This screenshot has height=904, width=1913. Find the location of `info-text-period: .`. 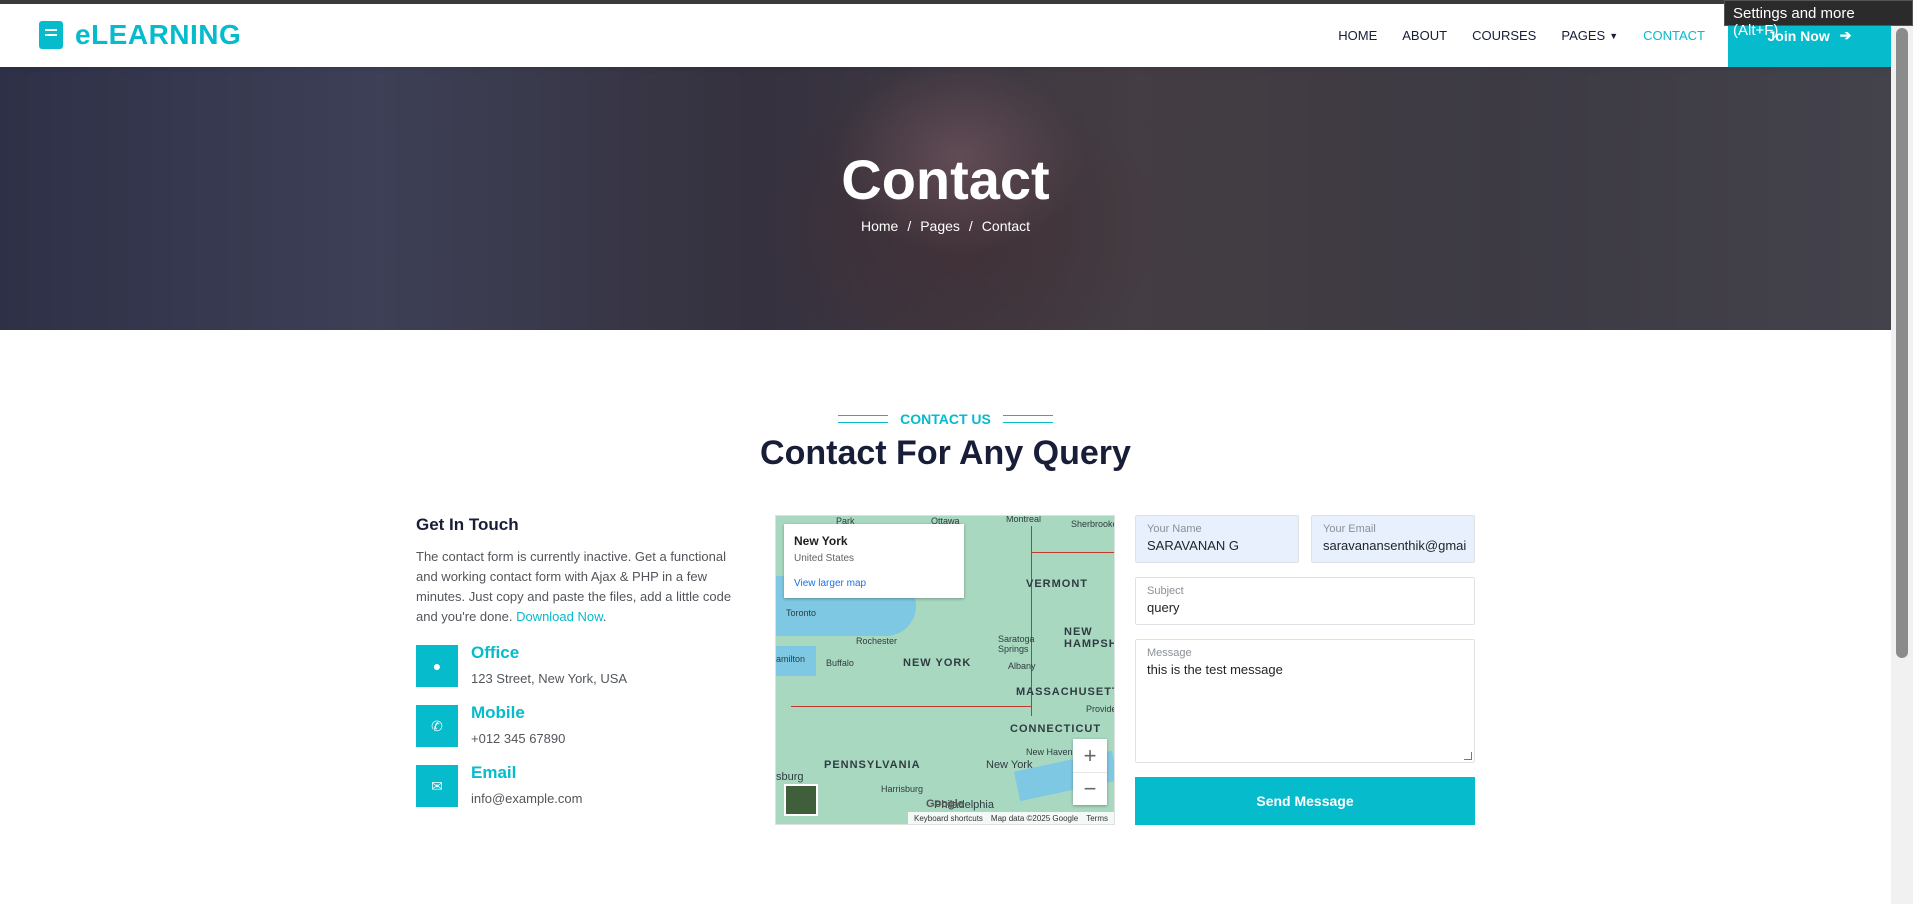

info-text-period: . is located at coordinates (604, 616).